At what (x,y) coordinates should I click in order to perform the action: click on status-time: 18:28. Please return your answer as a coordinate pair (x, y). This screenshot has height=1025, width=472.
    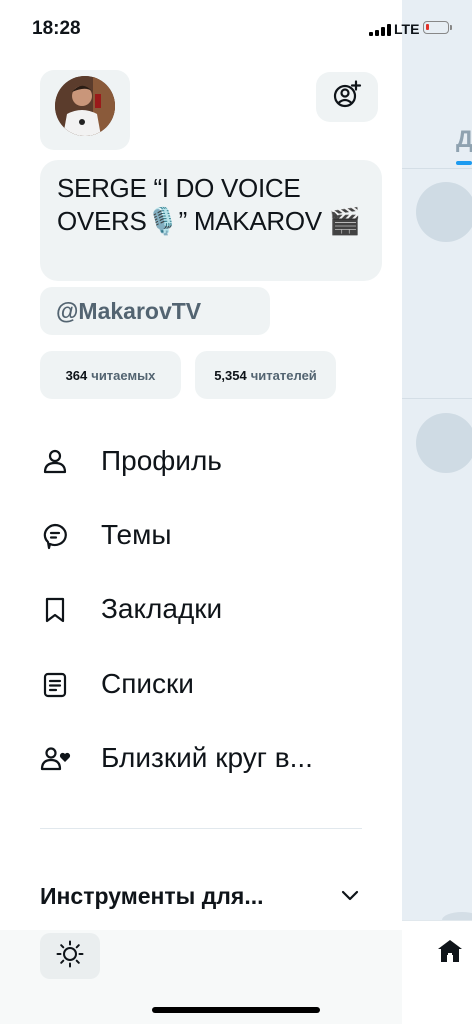
    Looking at the image, I should click on (56, 28).